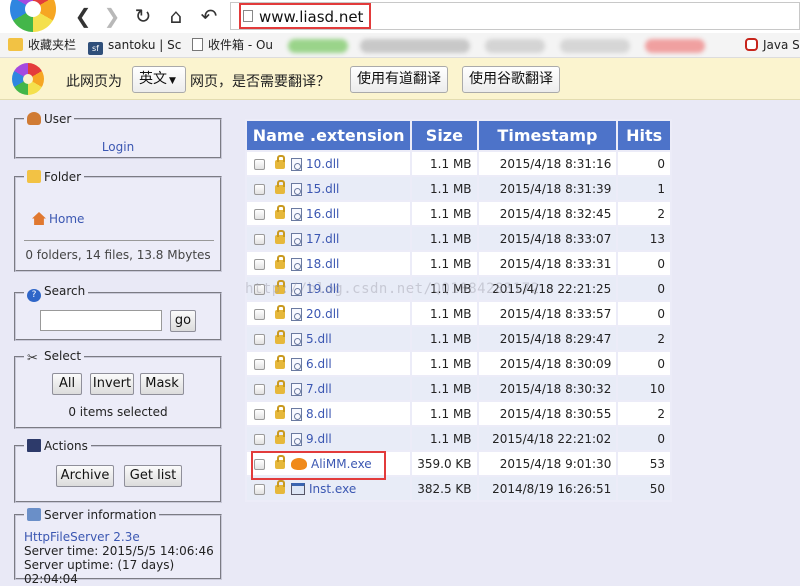 This screenshot has width=800, height=586. Describe the element at coordinates (458, 163) in the screenshot. I see `table-row: 10.dll 1.1 MB 2015/4/18 8:31:16 0` at that location.